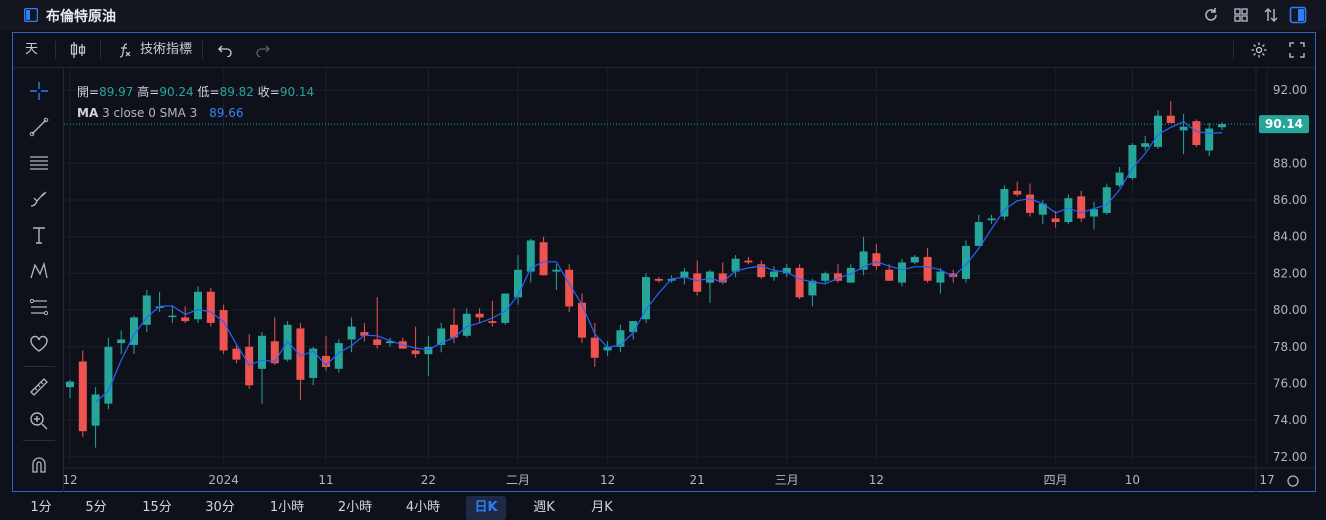  Describe the element at coordinates (1290, 237) in the screenshot. I see `price-tick-label: 84.00` at that location.